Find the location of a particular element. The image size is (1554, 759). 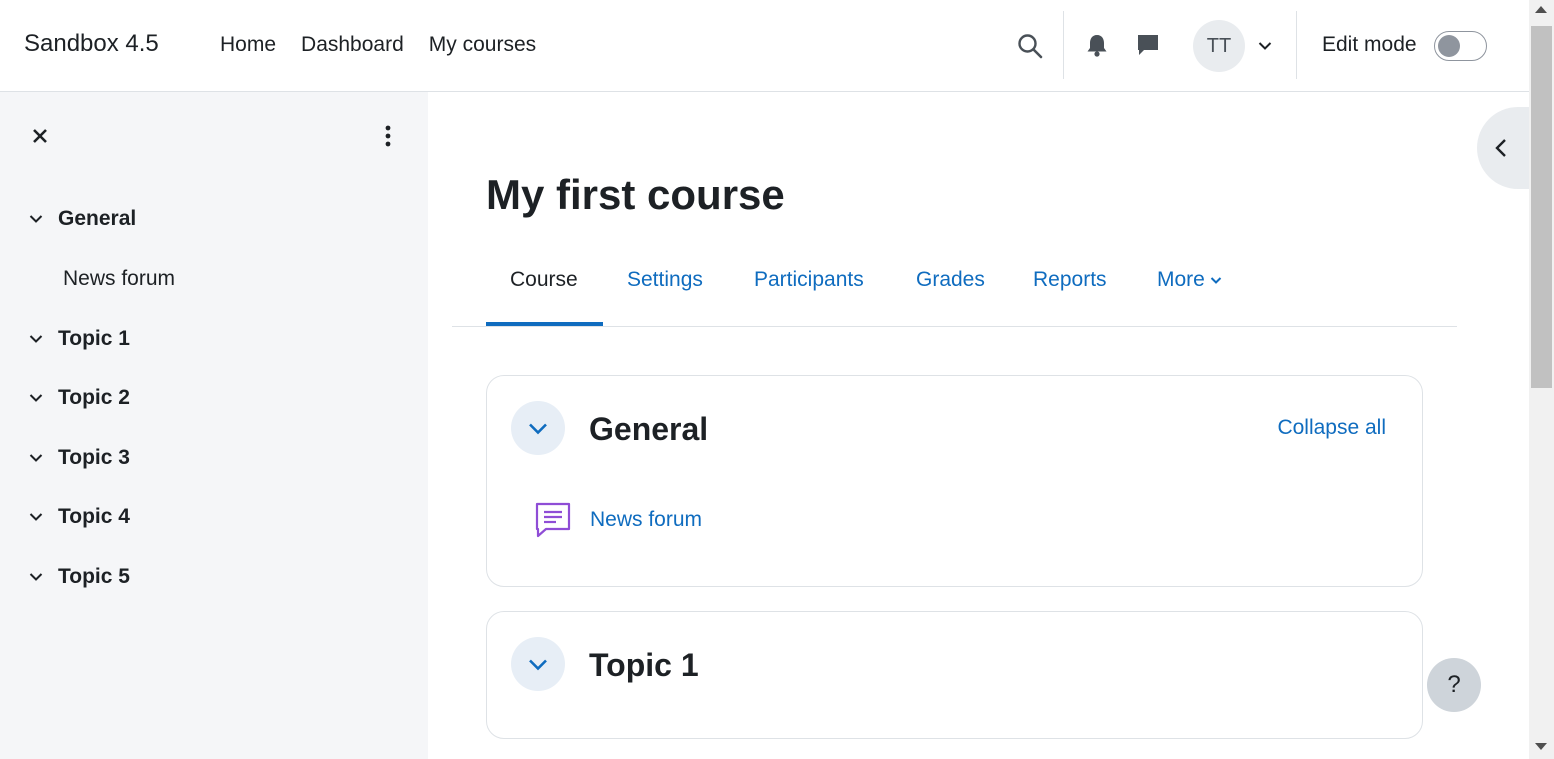

search-icon is located at coordinates (1030, 46).